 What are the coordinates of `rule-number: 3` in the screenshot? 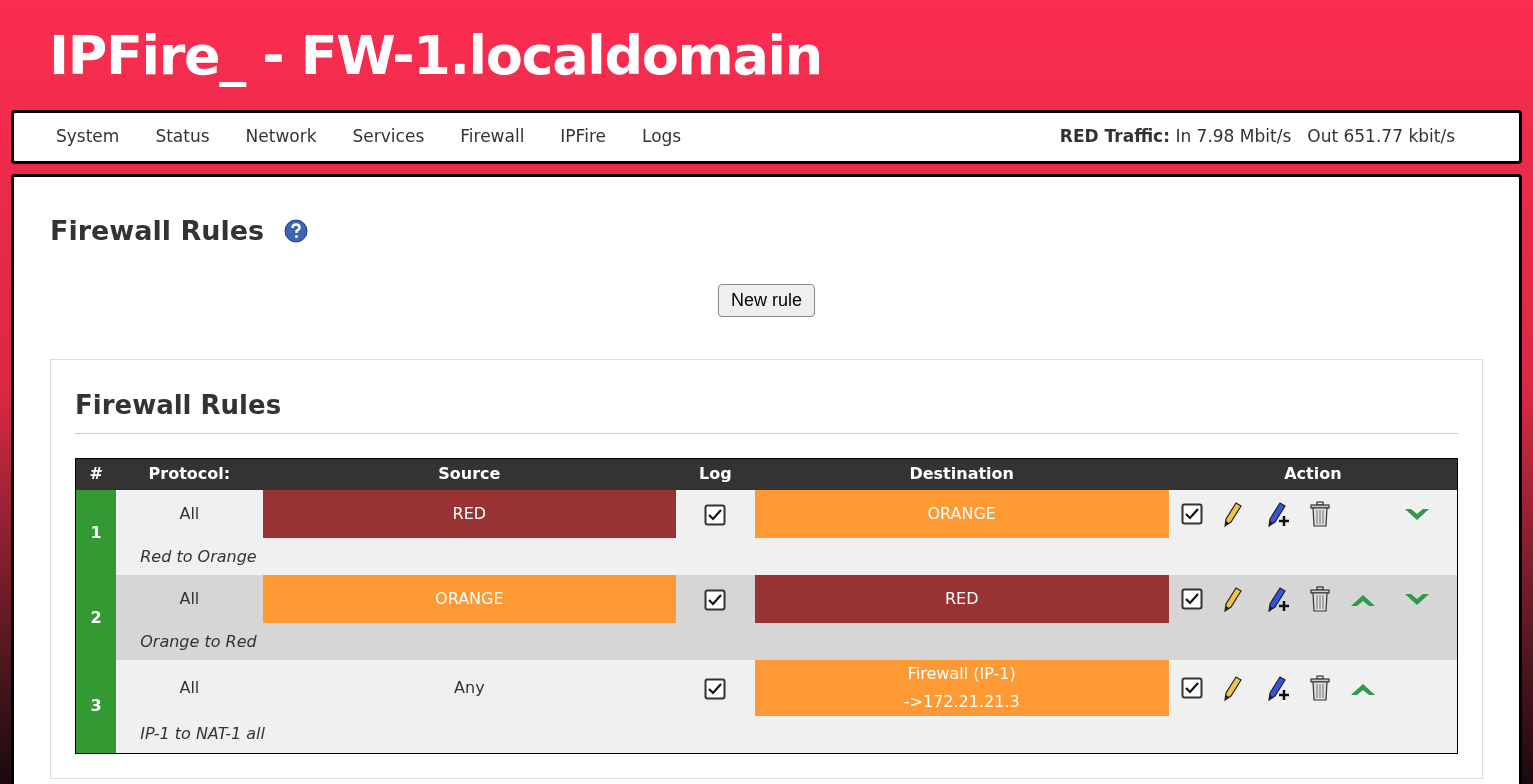 It's located at (96, 706).